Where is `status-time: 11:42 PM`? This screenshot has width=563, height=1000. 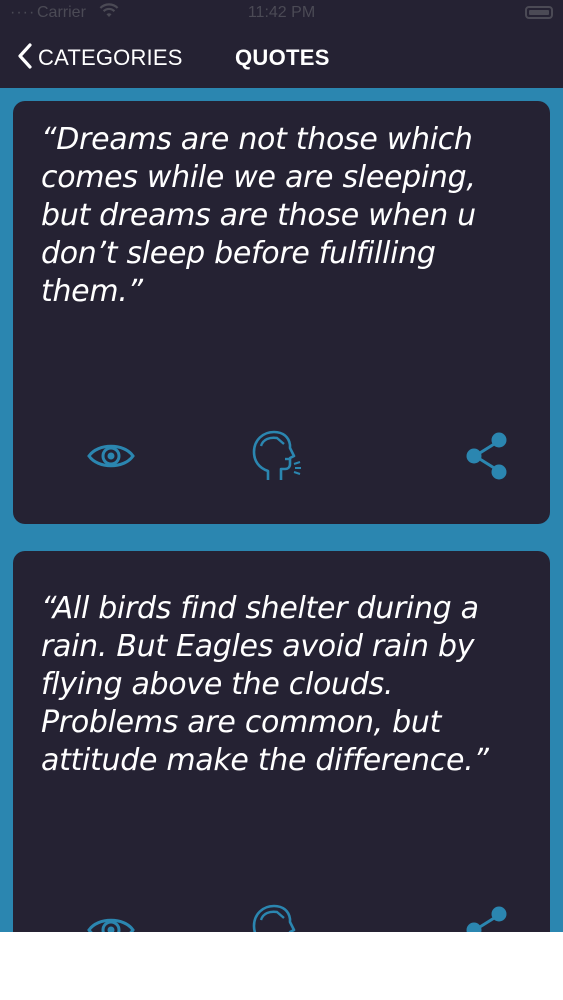
status-time: 11:42 PM is located at coordinates (281, 12).